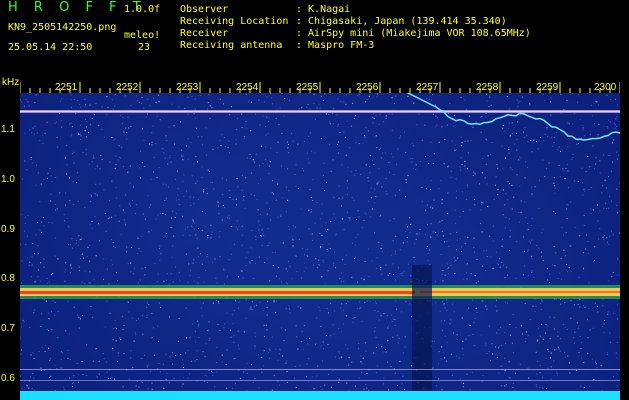 The width and height of the screenshot is (629, 400). Describe the element at coordinates (144, 47) in the screenshot. I see `detection-count: 23` at that location.